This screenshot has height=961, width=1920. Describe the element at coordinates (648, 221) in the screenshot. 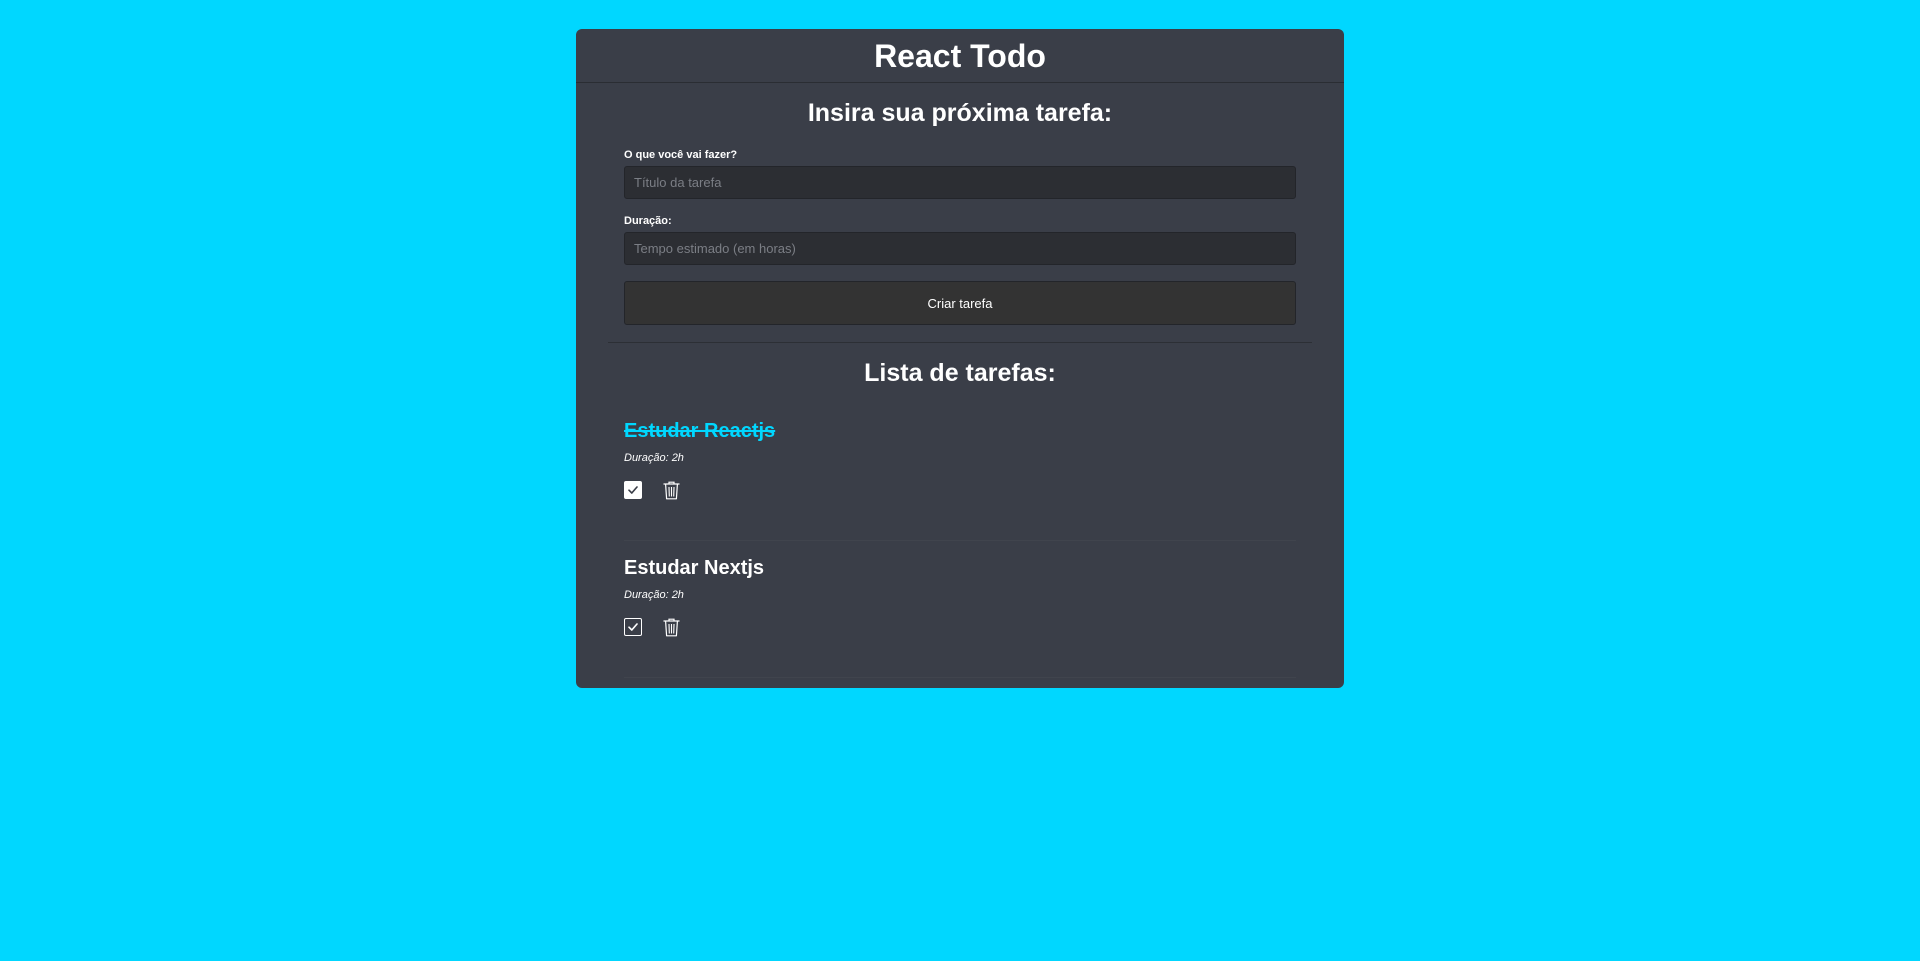

I see `task-duration-label: Duração:` at that location.